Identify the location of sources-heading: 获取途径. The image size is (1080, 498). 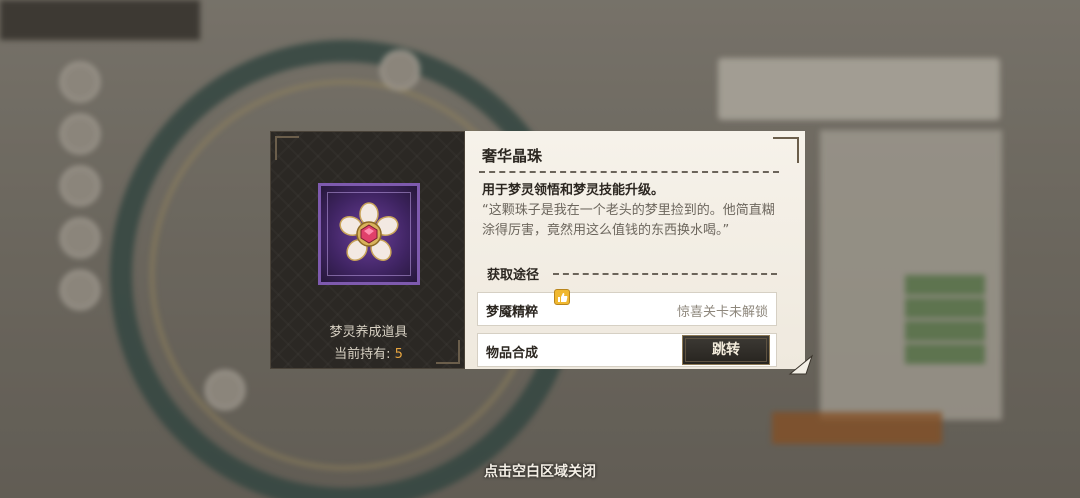
(513, 275).